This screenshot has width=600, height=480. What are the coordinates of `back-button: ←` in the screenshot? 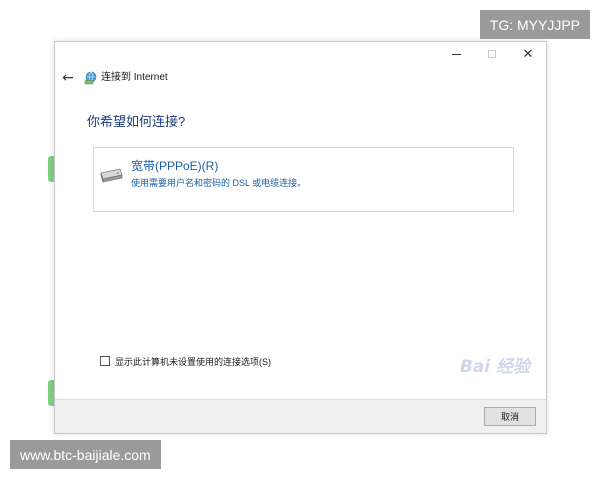 It's located at (68, 78).